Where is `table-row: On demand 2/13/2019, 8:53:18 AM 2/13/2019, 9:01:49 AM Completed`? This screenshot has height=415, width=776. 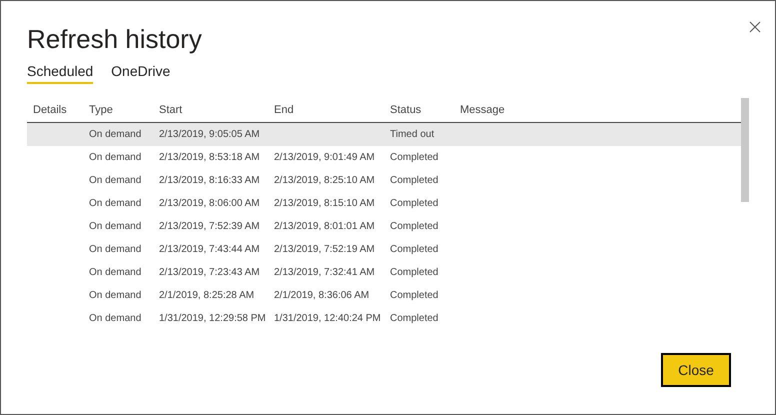 table-row: On demand 2/13/2019, 8:53:18 AM 2/13/2019, 9:01:49 AM Completed is located at coordinates (384, 157).